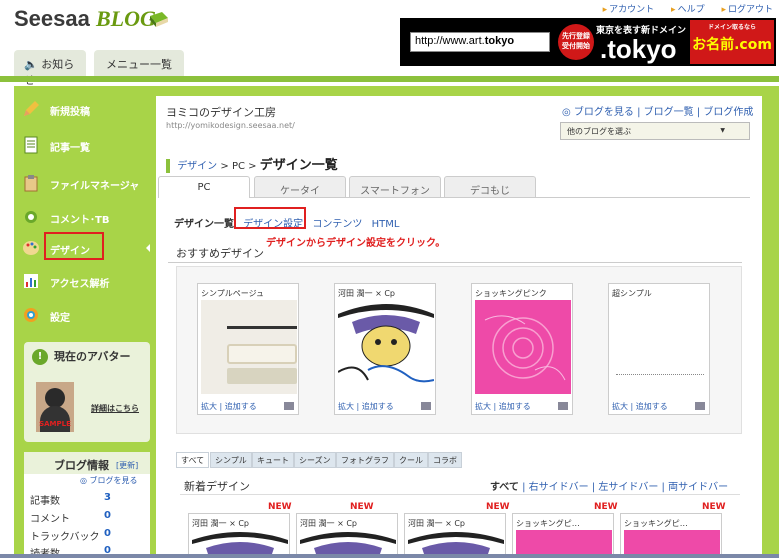 The width and height of the screenshot is (779, 560). Describe the element at coordinates (31, 183) in the screenshot. I see `clipboard-icon` at that location.